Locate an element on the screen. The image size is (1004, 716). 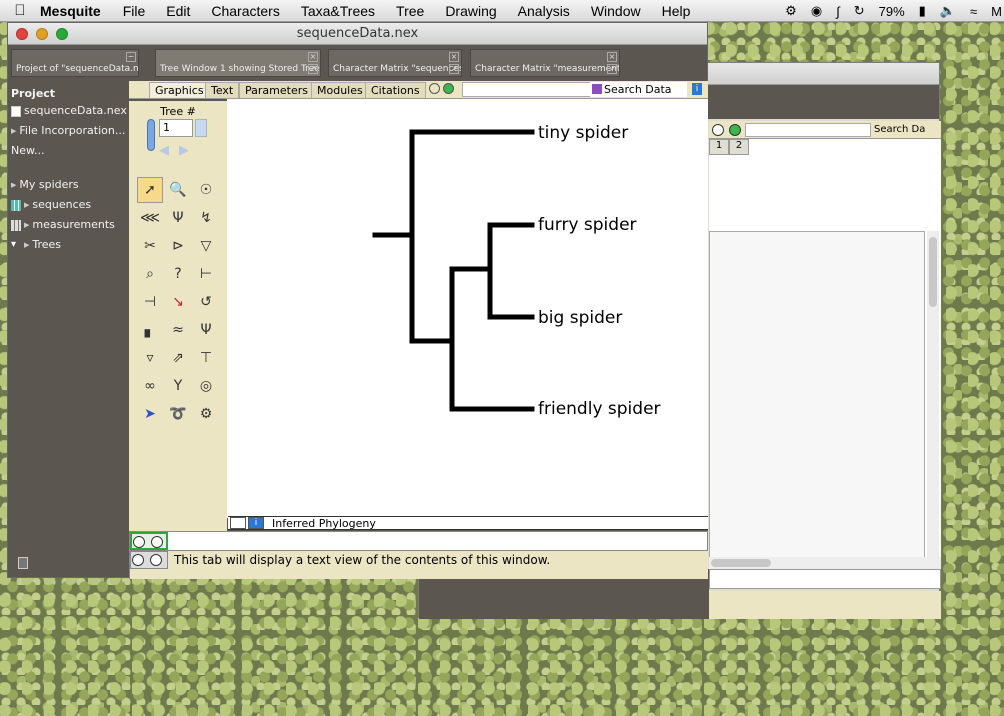
tree-scroll-handle is located at coordinates (151, 135).